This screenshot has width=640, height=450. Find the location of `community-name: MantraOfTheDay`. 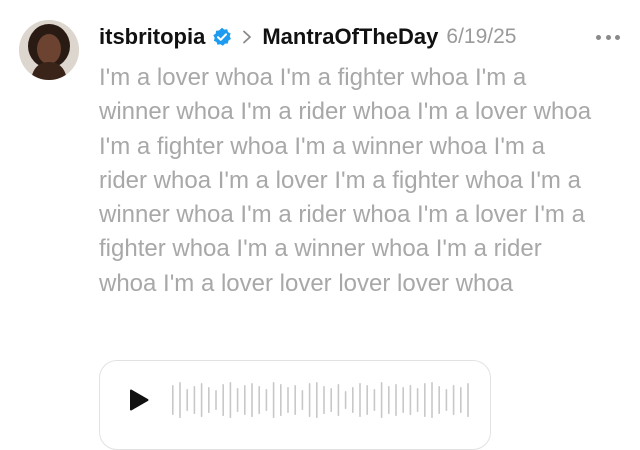

community-name: MantraOfTheDay is located at coordinates (350, 37).